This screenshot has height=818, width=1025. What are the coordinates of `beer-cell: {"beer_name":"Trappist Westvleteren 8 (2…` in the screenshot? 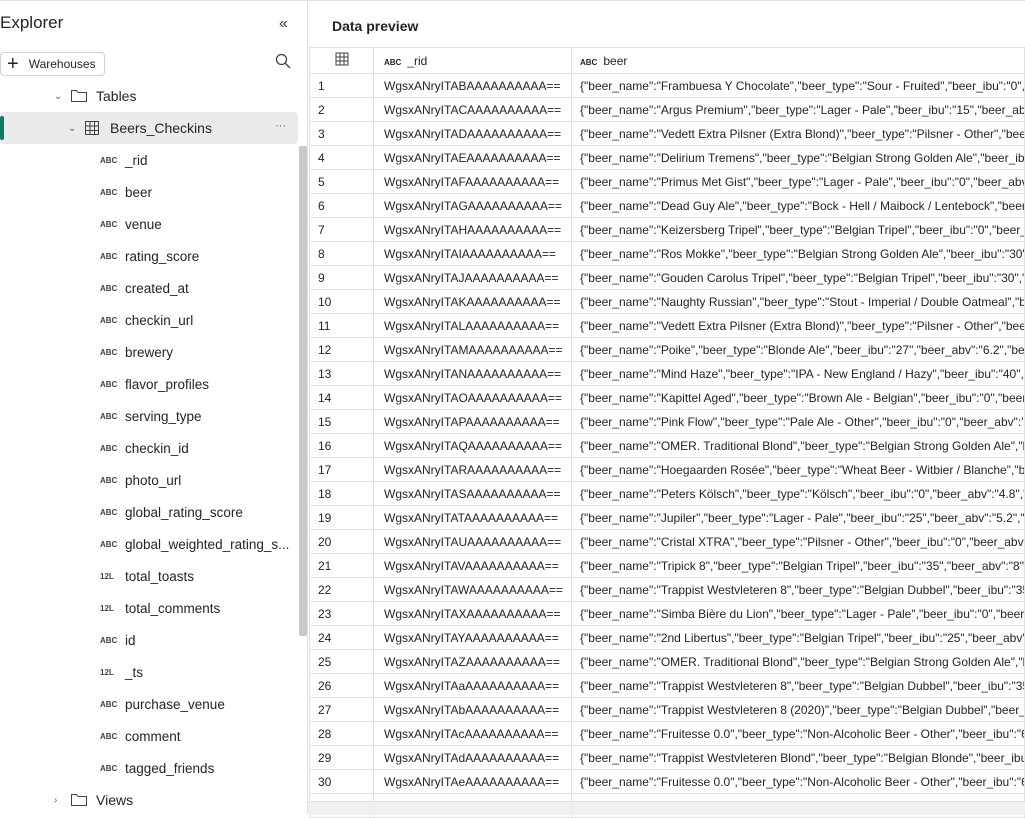 It's located at (798, 709).